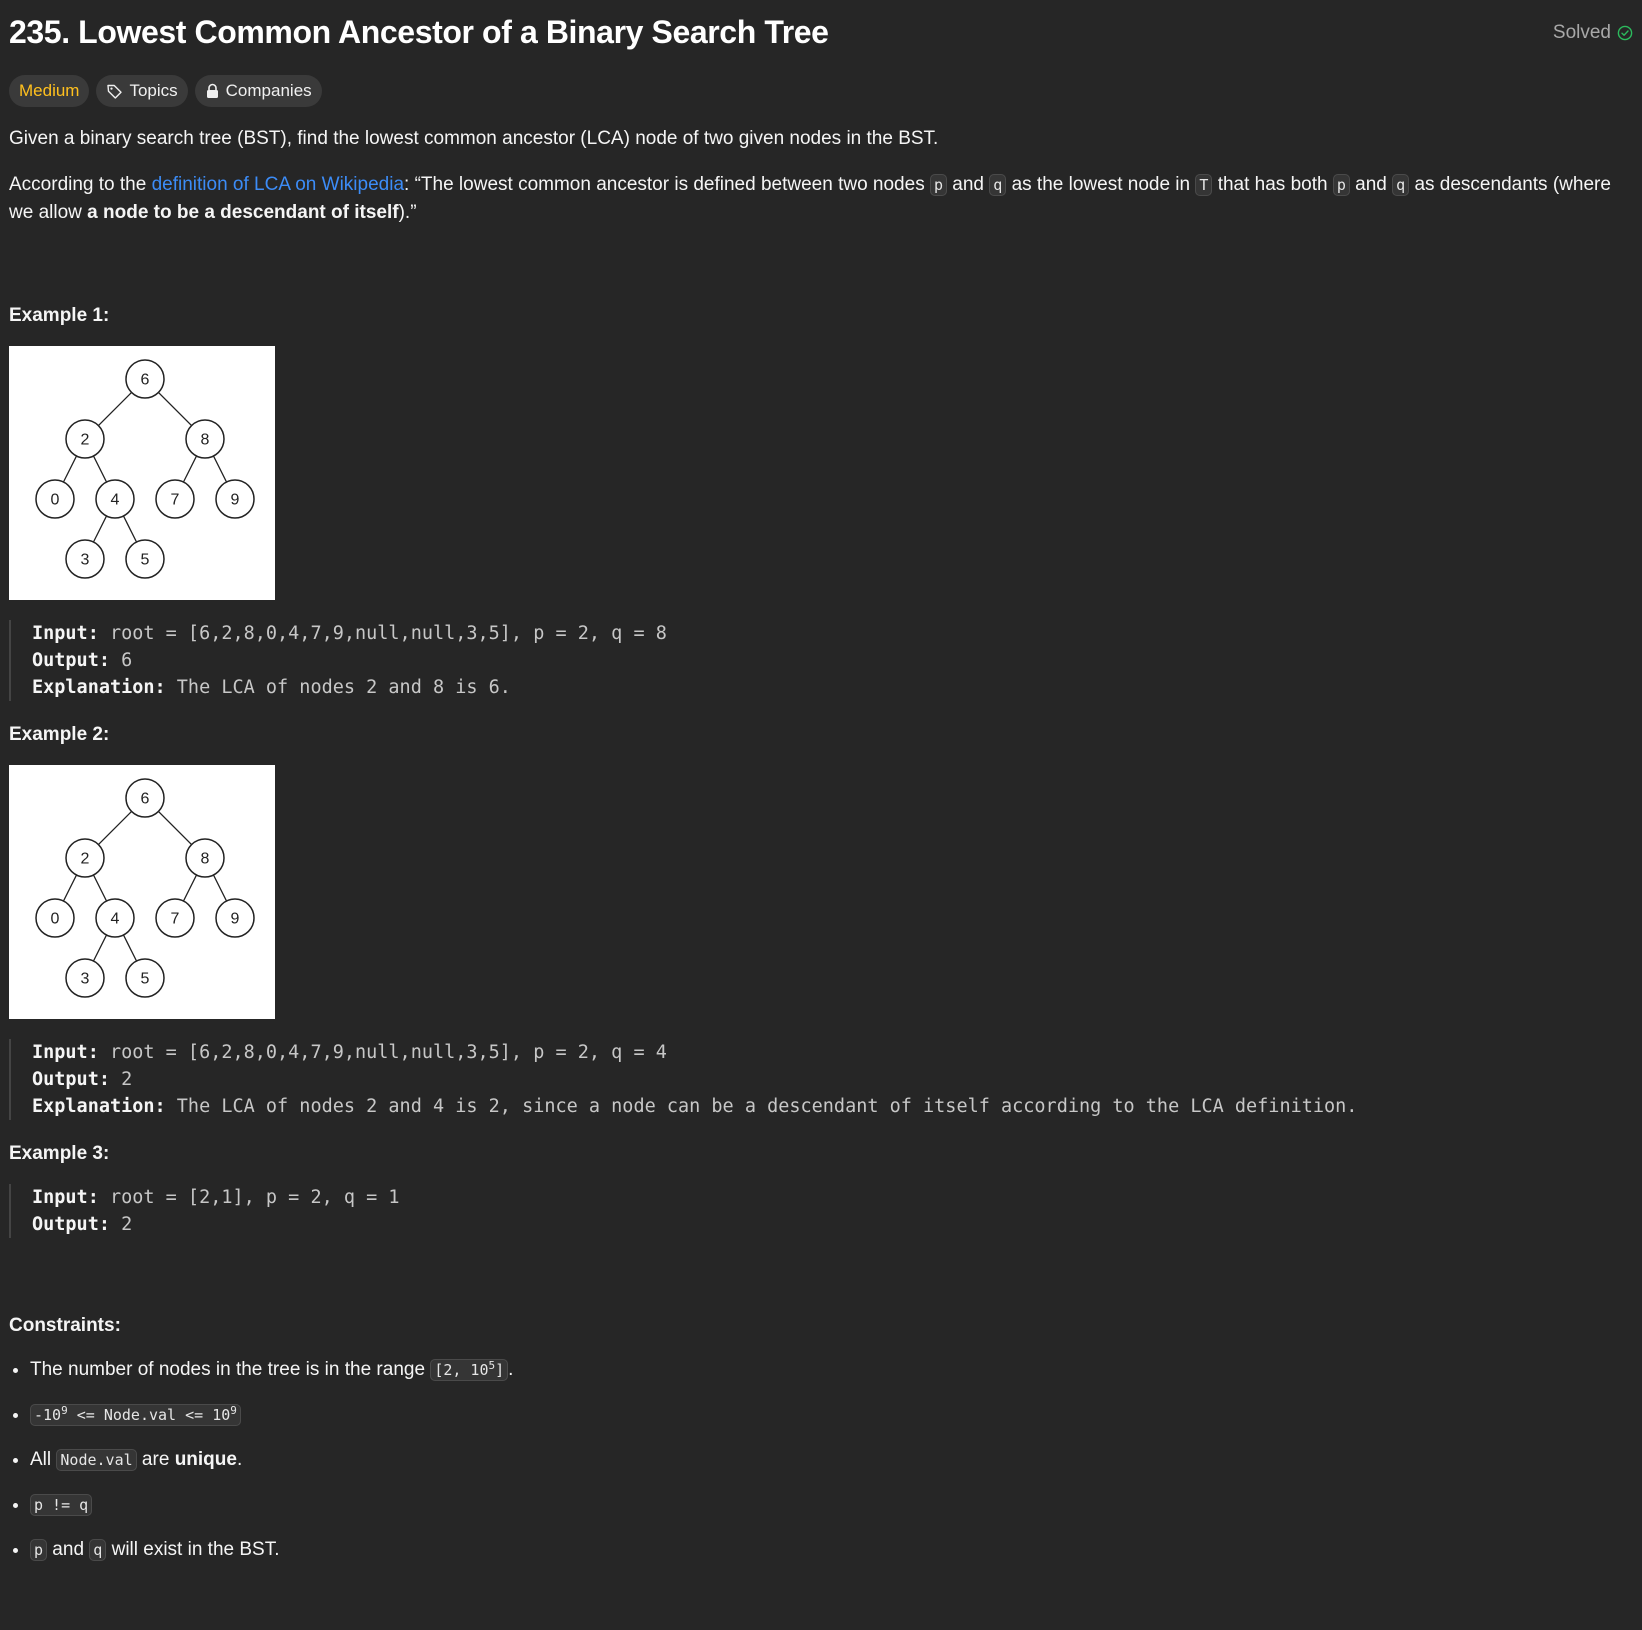  Describe the element at coordinates (96, 1460) in the screenshot. I see `code-node-val: Node.val` at that location.